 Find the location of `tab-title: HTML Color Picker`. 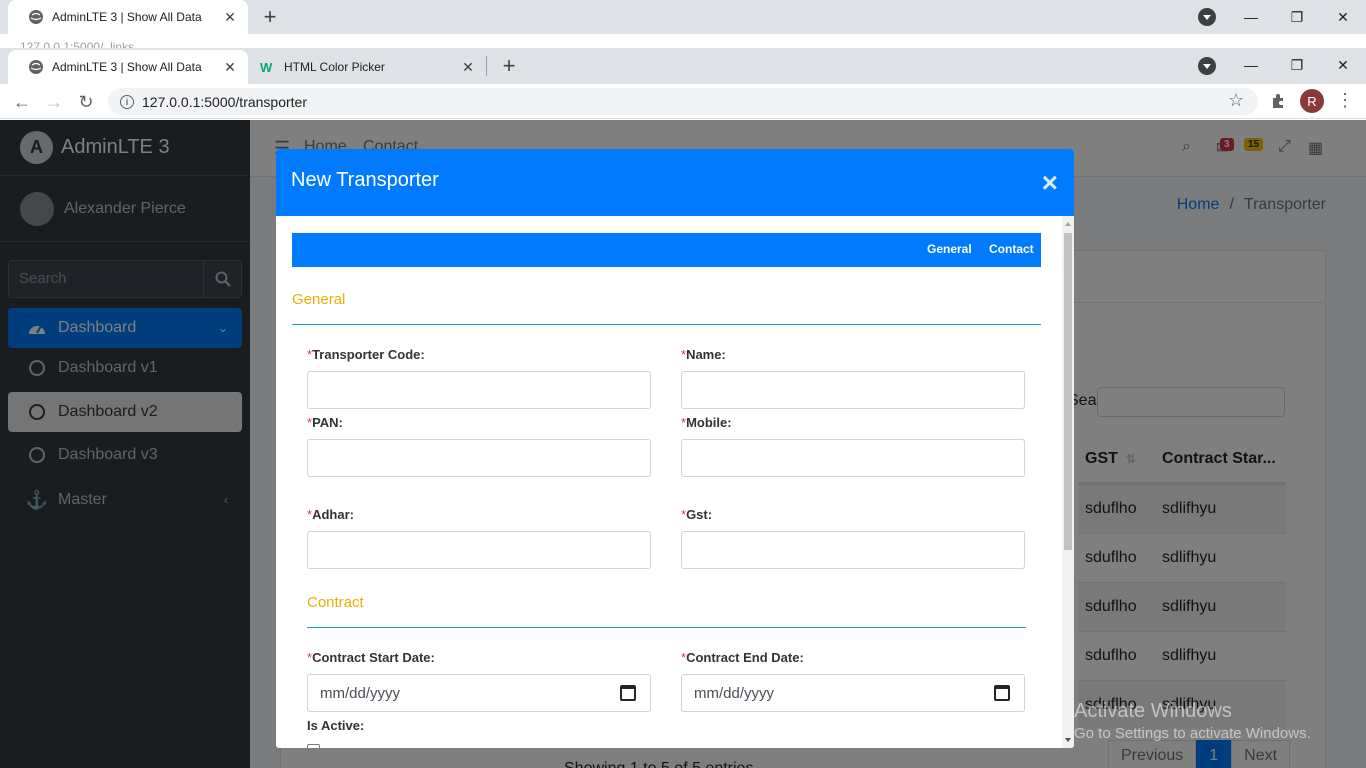

tab-title: HTML Color Picker is located at coordinates (334, 67).